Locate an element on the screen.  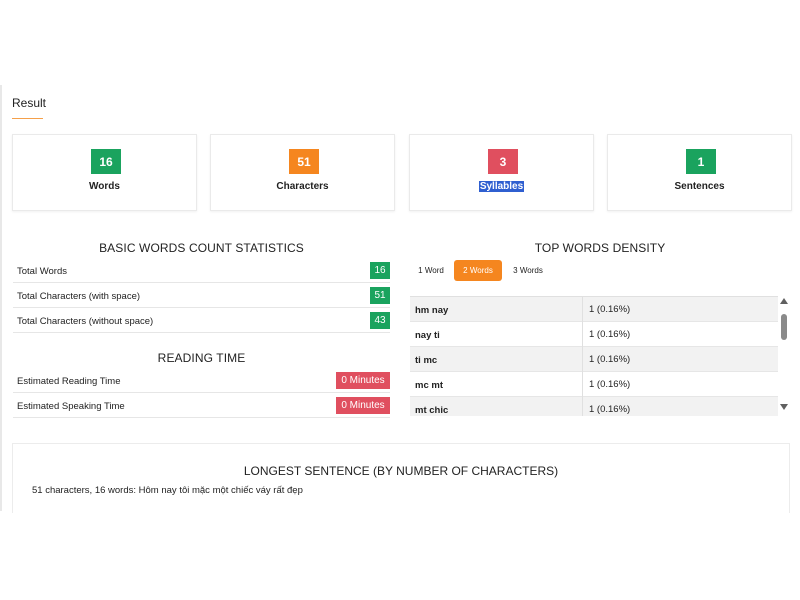
density-word: ti mc is located at coordinates (426, 360).